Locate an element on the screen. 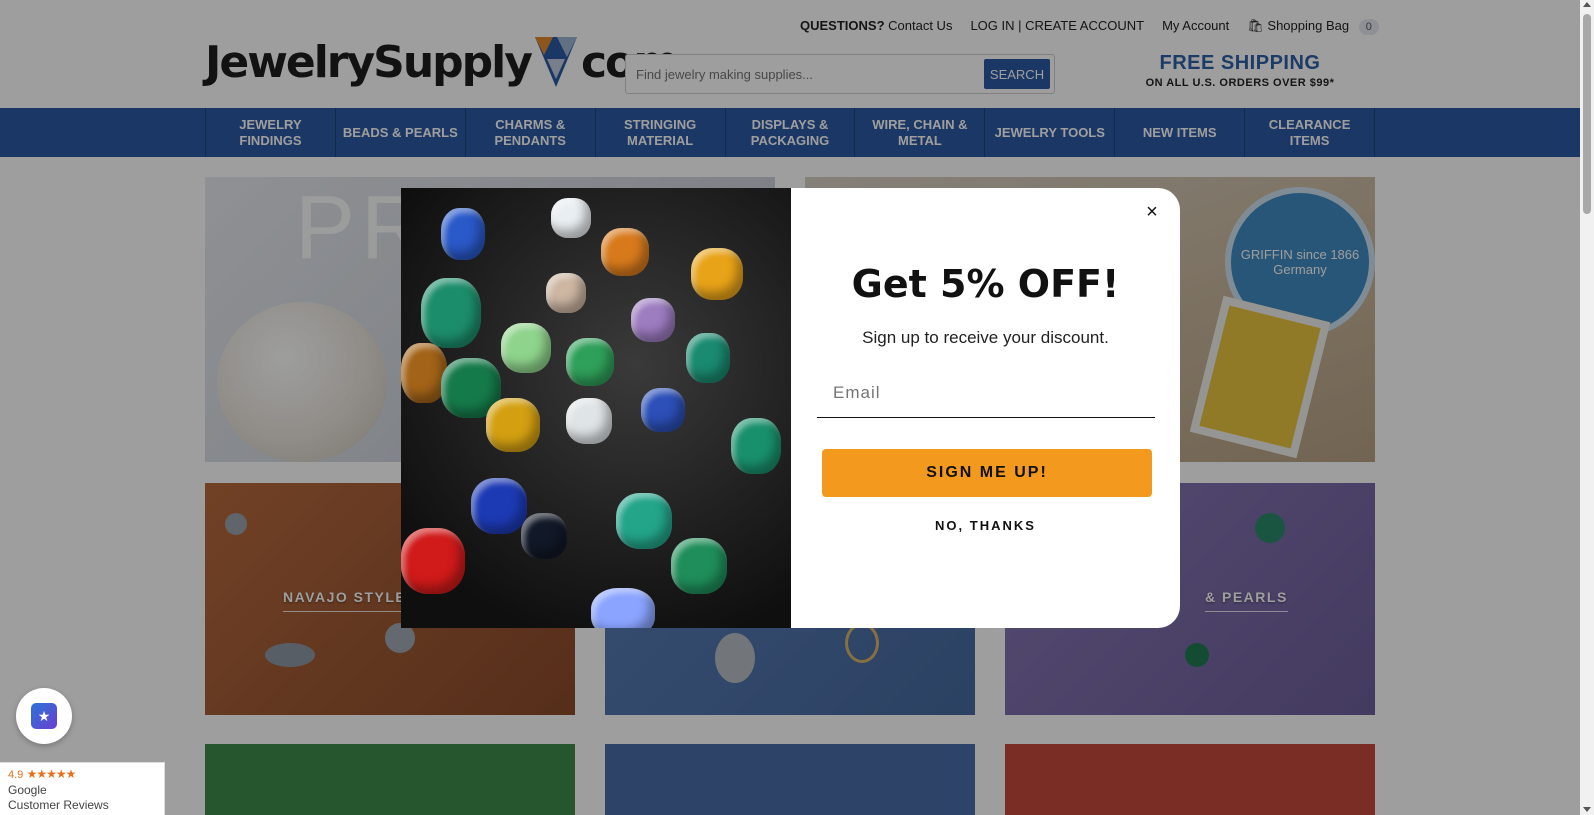 The height and width of the screenshot is (815, 1594). page-scrollbar is located at coordinates (1587, 407).